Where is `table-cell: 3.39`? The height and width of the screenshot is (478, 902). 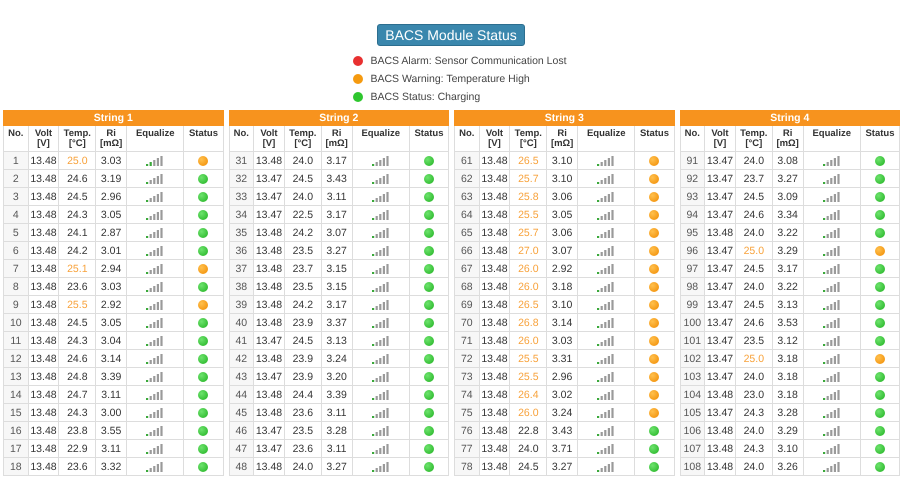 table-cell: 3.39 is located at coordinates (111, 377).